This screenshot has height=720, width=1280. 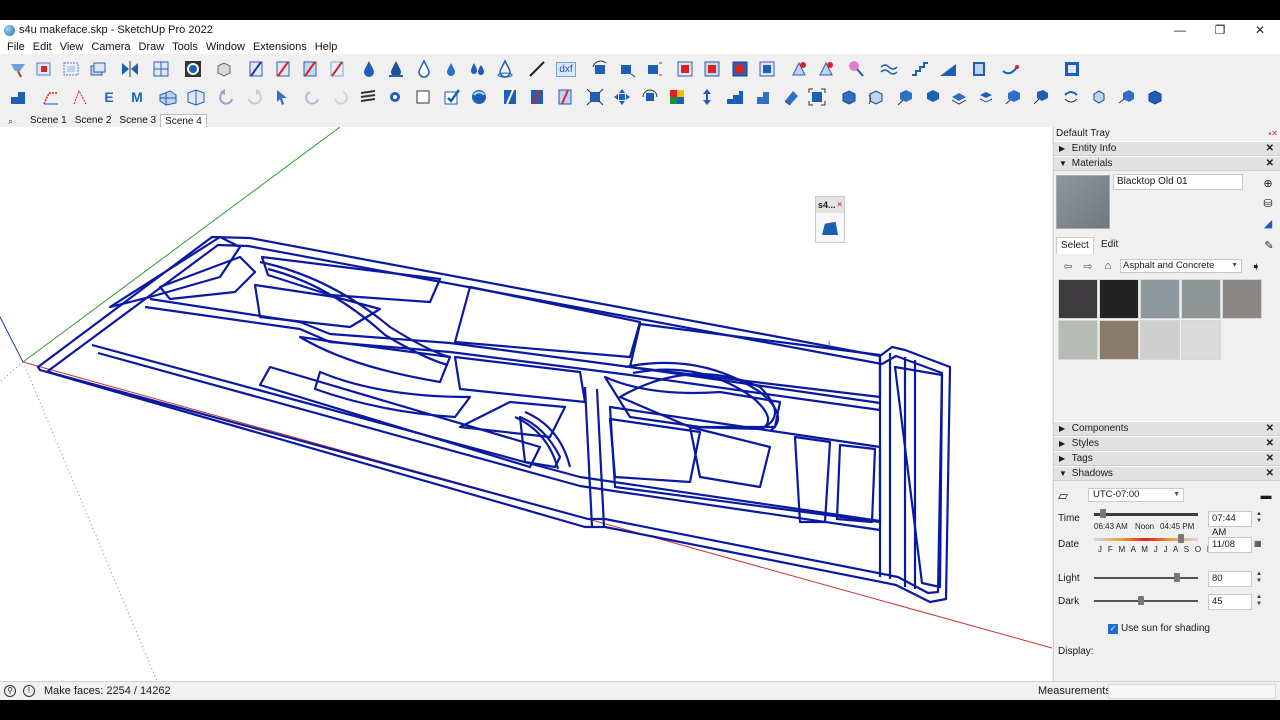 What do you see at coordinates (130, 69) in the screenshot?
I see `mirror-icon` at bounding box center [130, 69].